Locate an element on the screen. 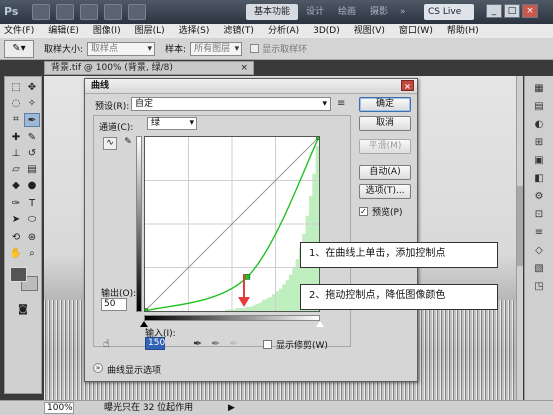 This screenshot has width=553, height=415. cs-live-button: CS Live is located at coordinates (449, 12).